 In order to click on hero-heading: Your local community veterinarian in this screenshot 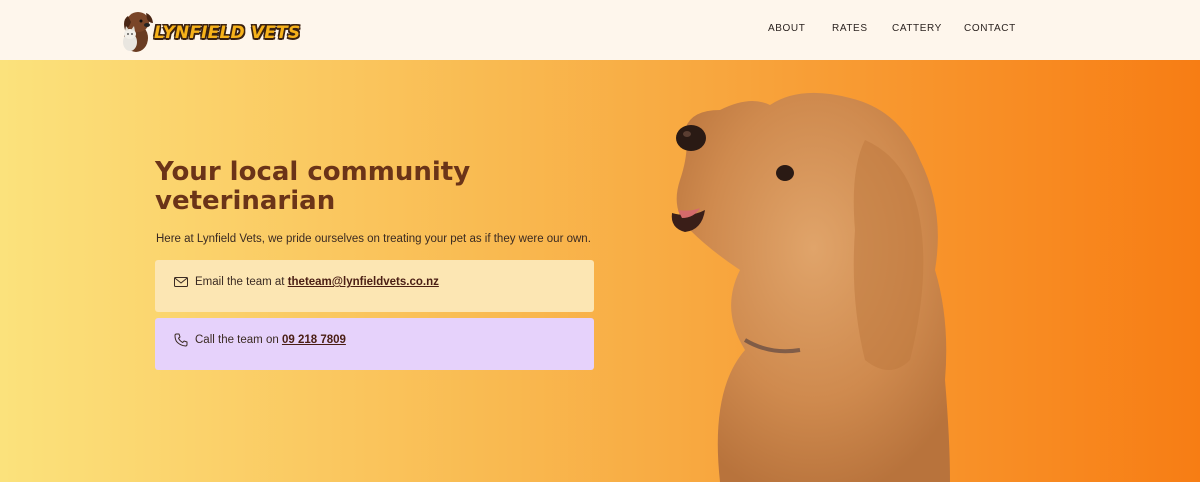, I will do `click(313, 186)`.